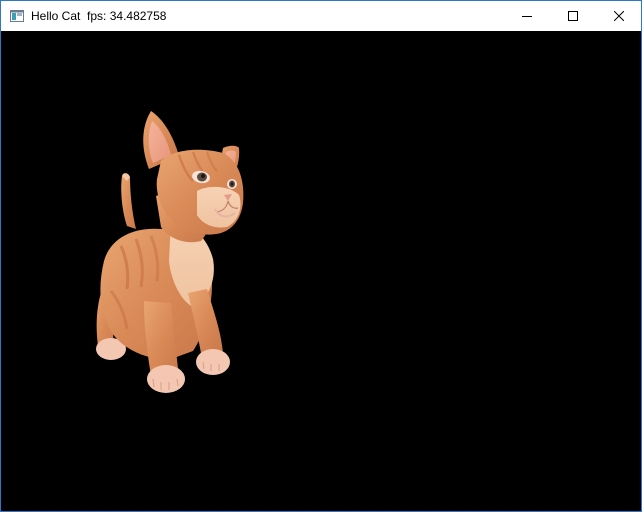 This screenshot has width=642, height=512. I want to click on window-title: Hello Cat fps: 34.482758, so click(98, 16).